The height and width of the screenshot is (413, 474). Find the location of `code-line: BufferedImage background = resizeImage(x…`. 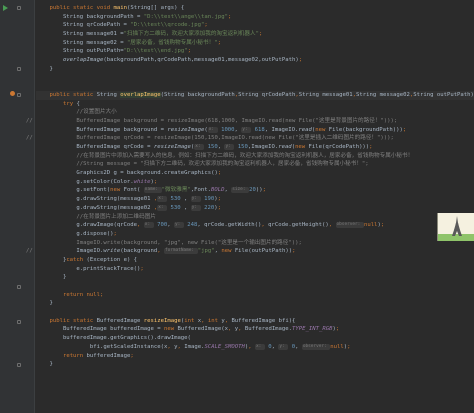

code-line: BufferedImage background = resizeImage(x… is located at coordinates (255, 130).